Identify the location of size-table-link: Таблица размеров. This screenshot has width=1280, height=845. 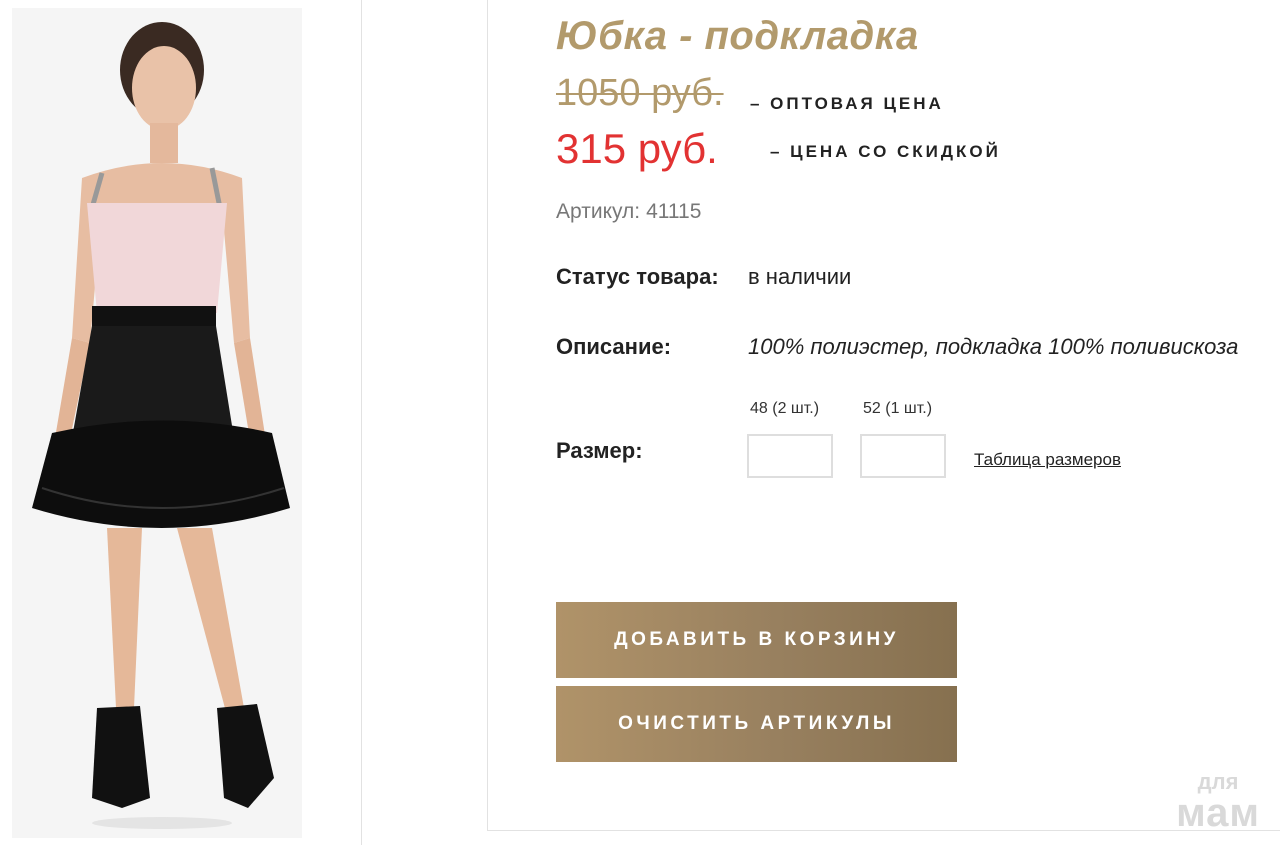
(1047, 460).